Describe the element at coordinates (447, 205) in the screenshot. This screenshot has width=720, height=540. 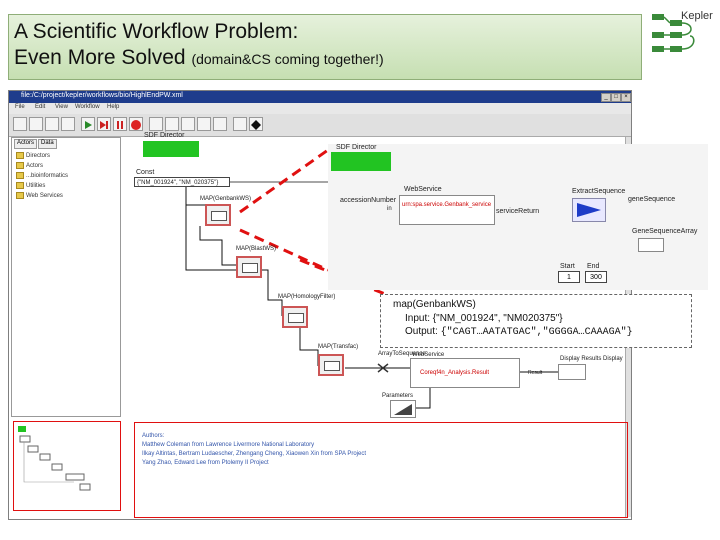
I see `webservice-url: urn:spa.service.Genbank_service` at that location.